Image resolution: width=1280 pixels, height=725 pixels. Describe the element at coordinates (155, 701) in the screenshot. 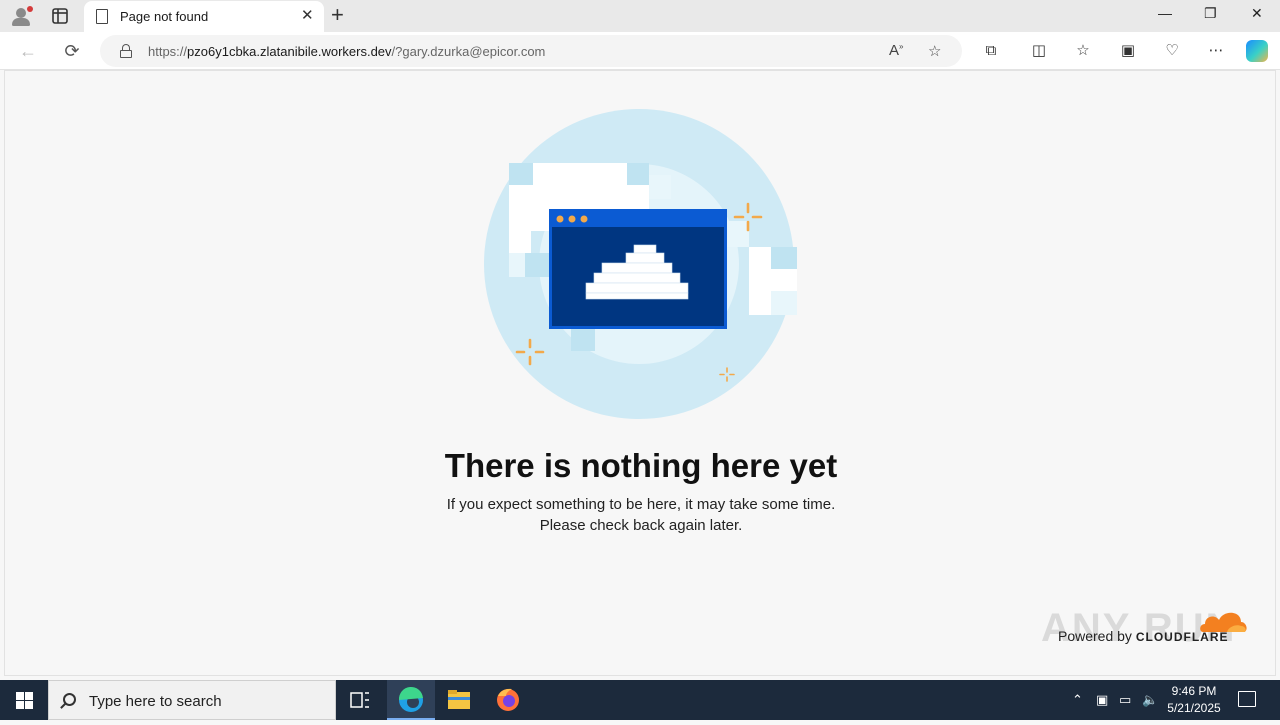

I see `search-placeholder: Type here to search` at that location.